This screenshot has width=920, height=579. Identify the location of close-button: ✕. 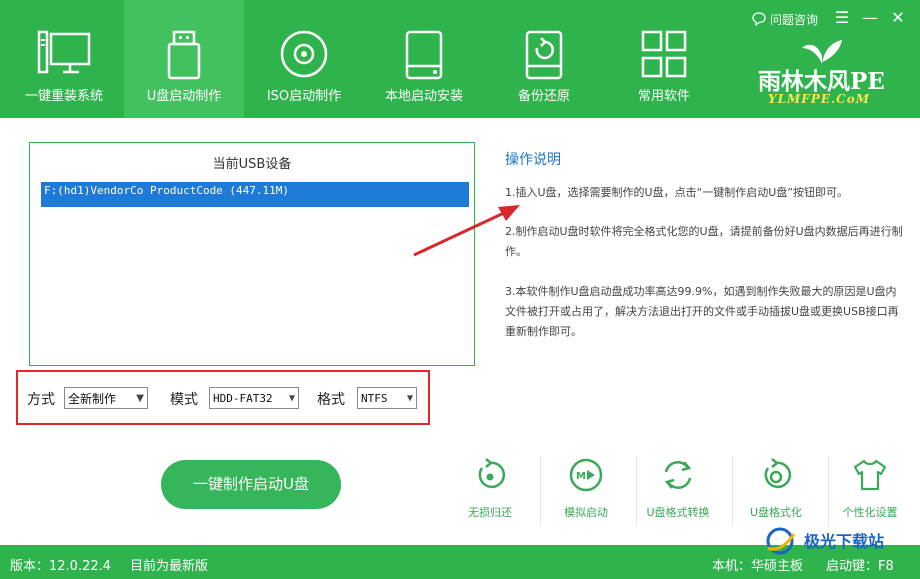
(898, 18).